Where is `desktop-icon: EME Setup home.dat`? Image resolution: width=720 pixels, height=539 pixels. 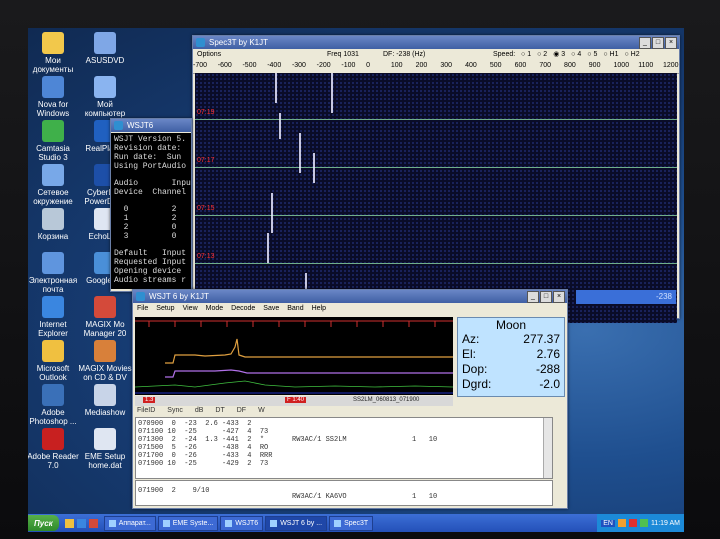
desktop-icon: EME Setup home.dat is located at coordinates (105, 449).